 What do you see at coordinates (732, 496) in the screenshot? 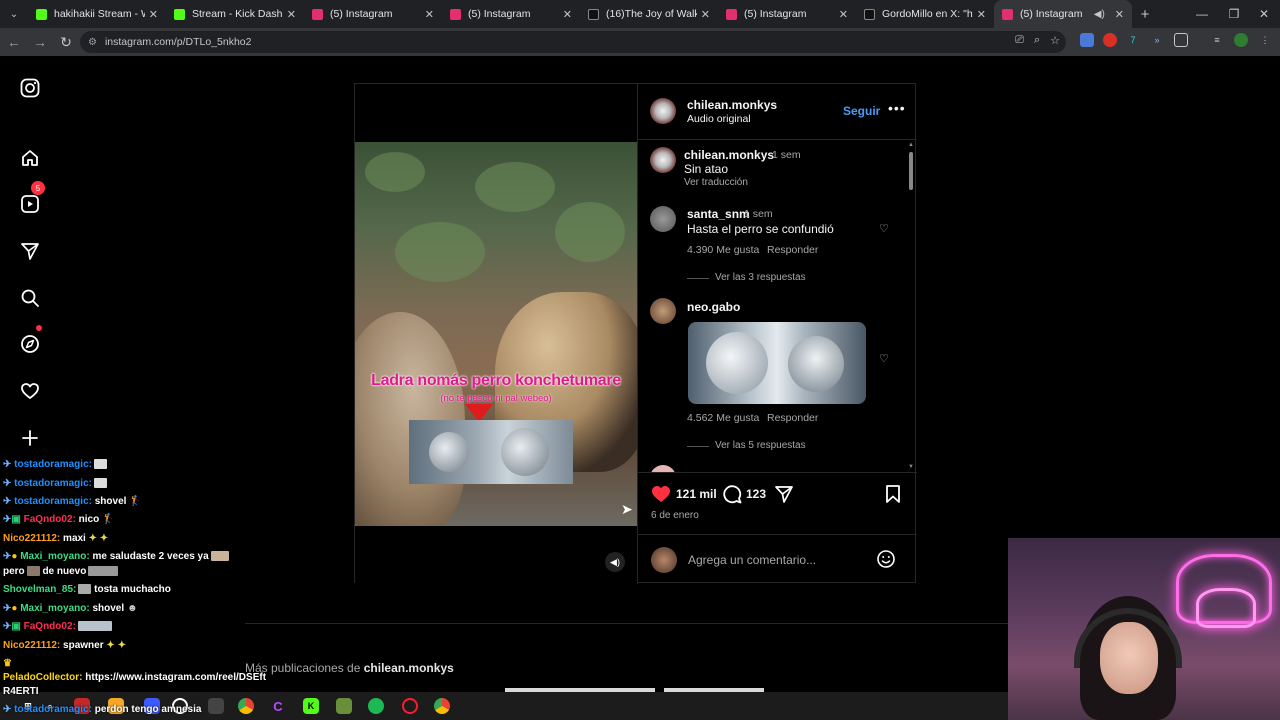
I see `comment-icon` at bounding box center [732, 496].